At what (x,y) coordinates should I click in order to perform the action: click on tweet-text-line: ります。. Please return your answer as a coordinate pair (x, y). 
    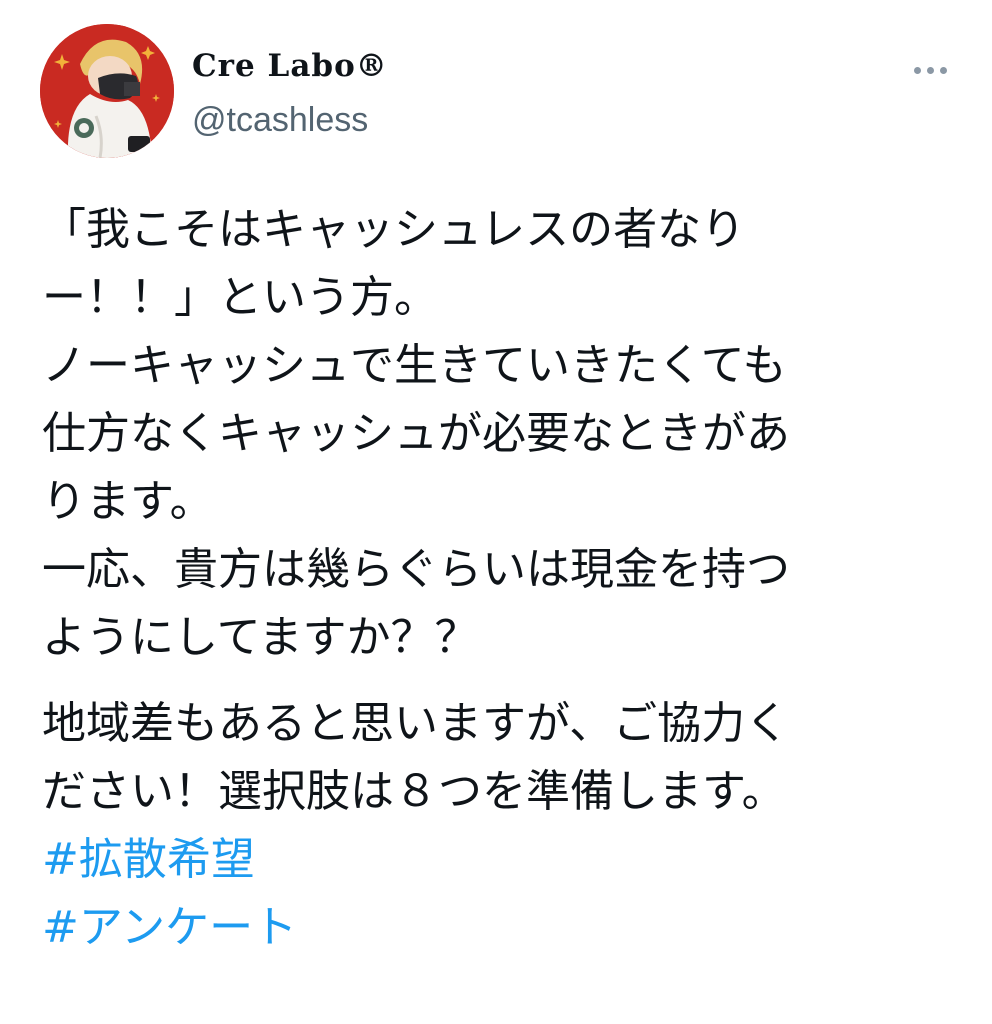
    Looking at the image, I should click on (128, 501).